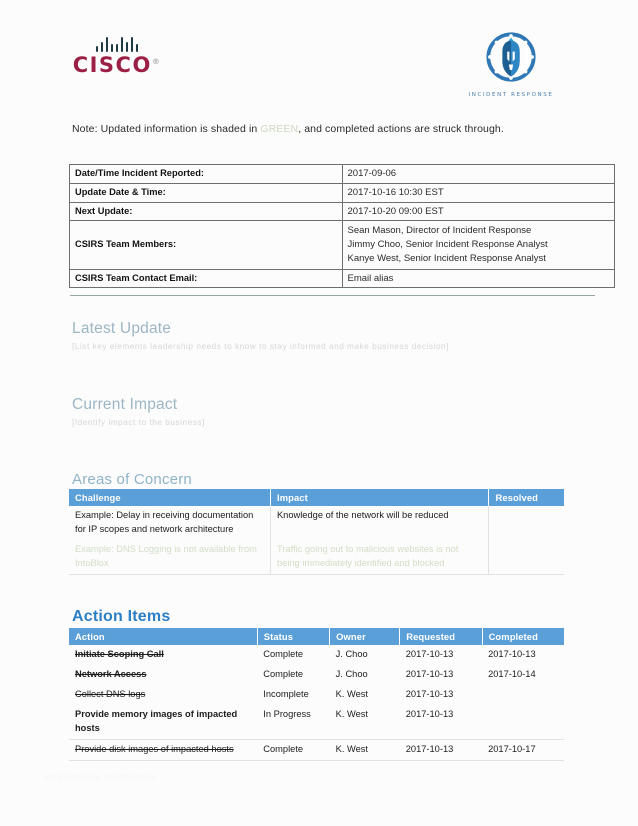 The height and width of the screenshot is (826, 638). I want to click on action-completed-5: 2017-10-17, so click(523, 750).